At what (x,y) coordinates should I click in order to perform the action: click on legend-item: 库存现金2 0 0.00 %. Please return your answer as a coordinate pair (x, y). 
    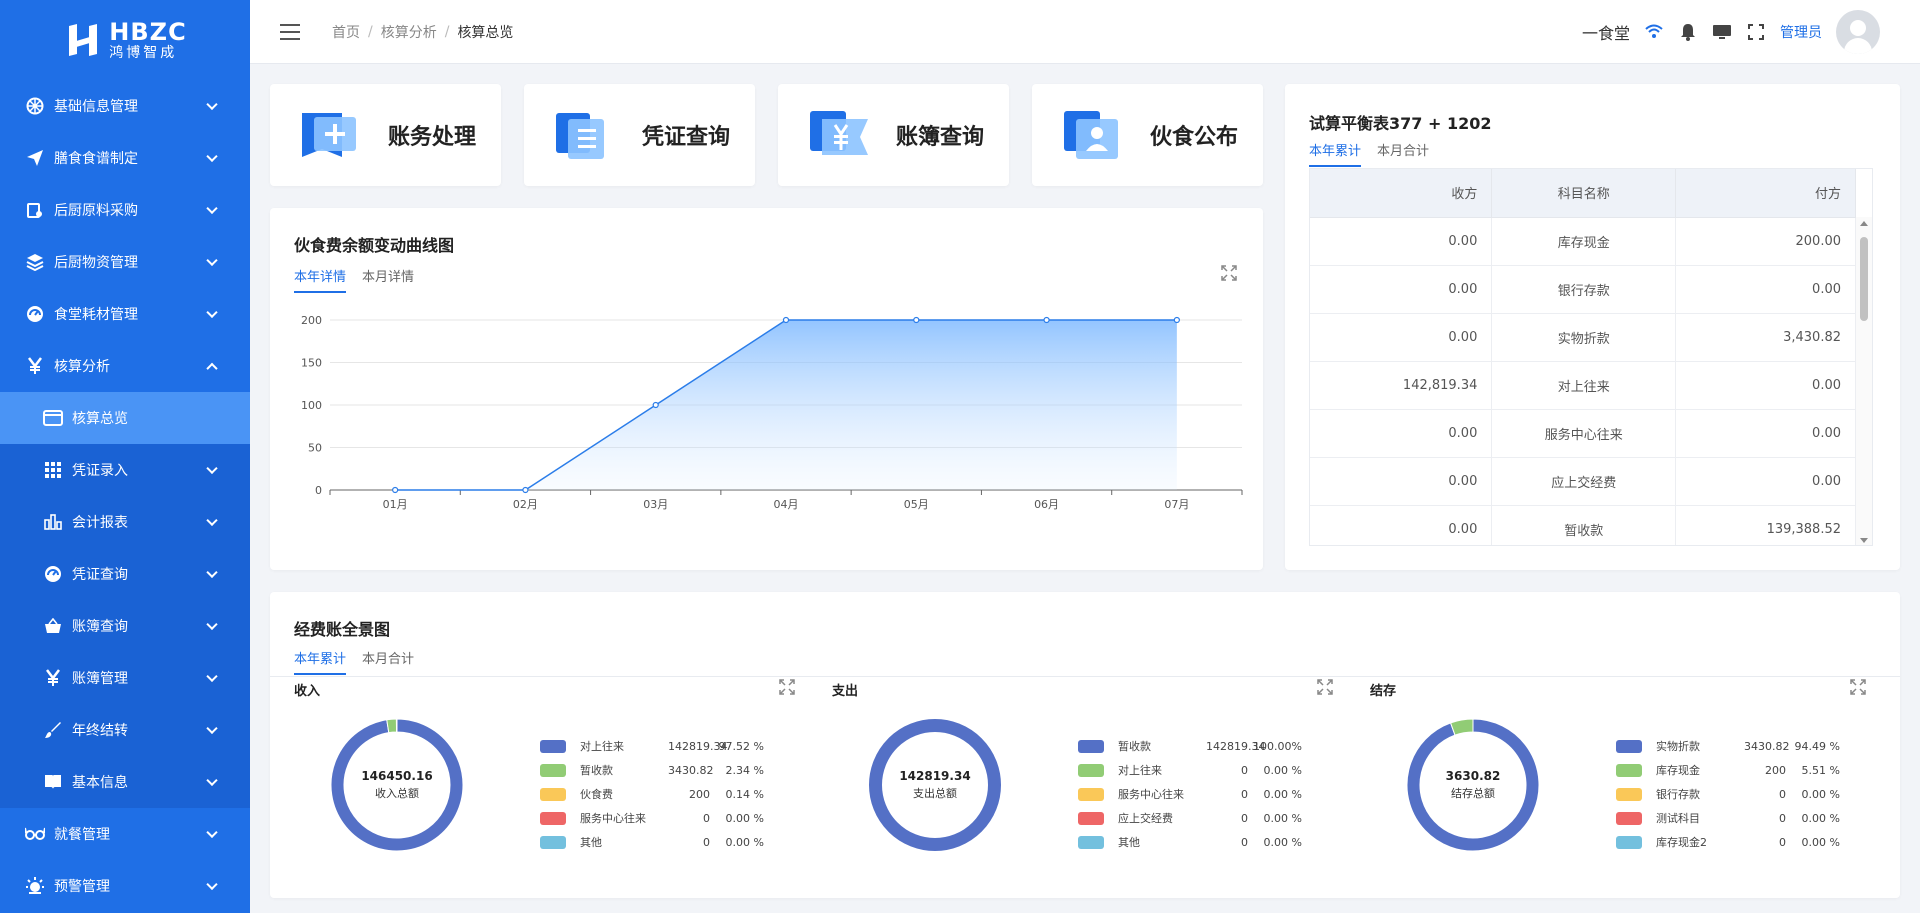
    Looking at the image, I should click on (1736, 842).